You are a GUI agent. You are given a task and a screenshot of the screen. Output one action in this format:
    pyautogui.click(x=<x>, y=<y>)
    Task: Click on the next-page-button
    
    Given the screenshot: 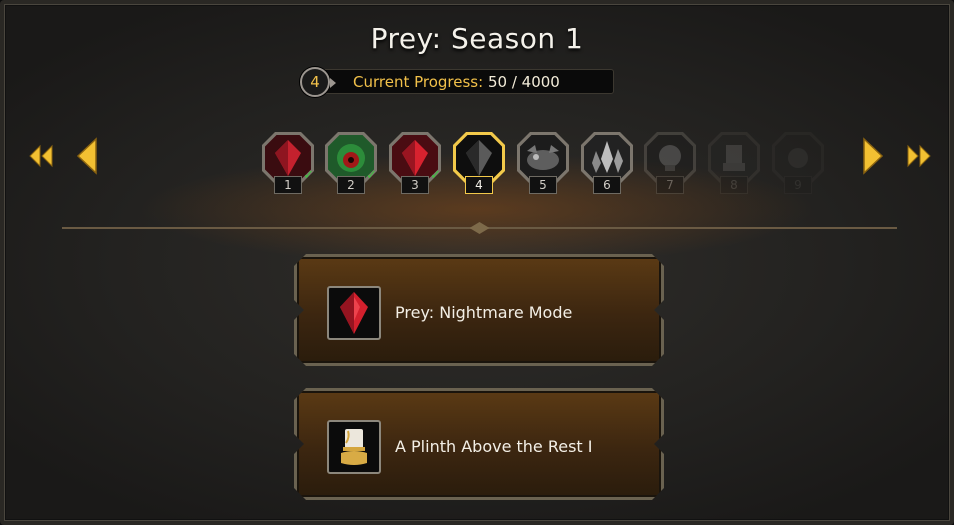 What is the action you would take?
    pyautogui.click(x=871, y=156)
    